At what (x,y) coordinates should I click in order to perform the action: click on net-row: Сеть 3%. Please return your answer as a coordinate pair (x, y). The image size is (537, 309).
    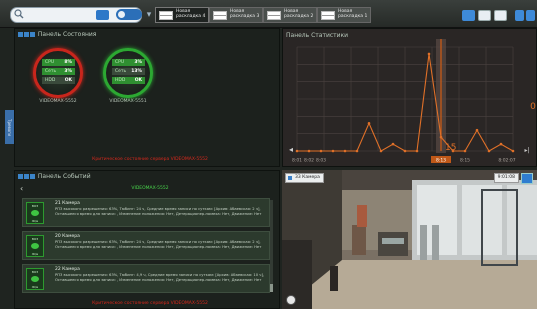
    Looking at the image, I should click on (58, 71).